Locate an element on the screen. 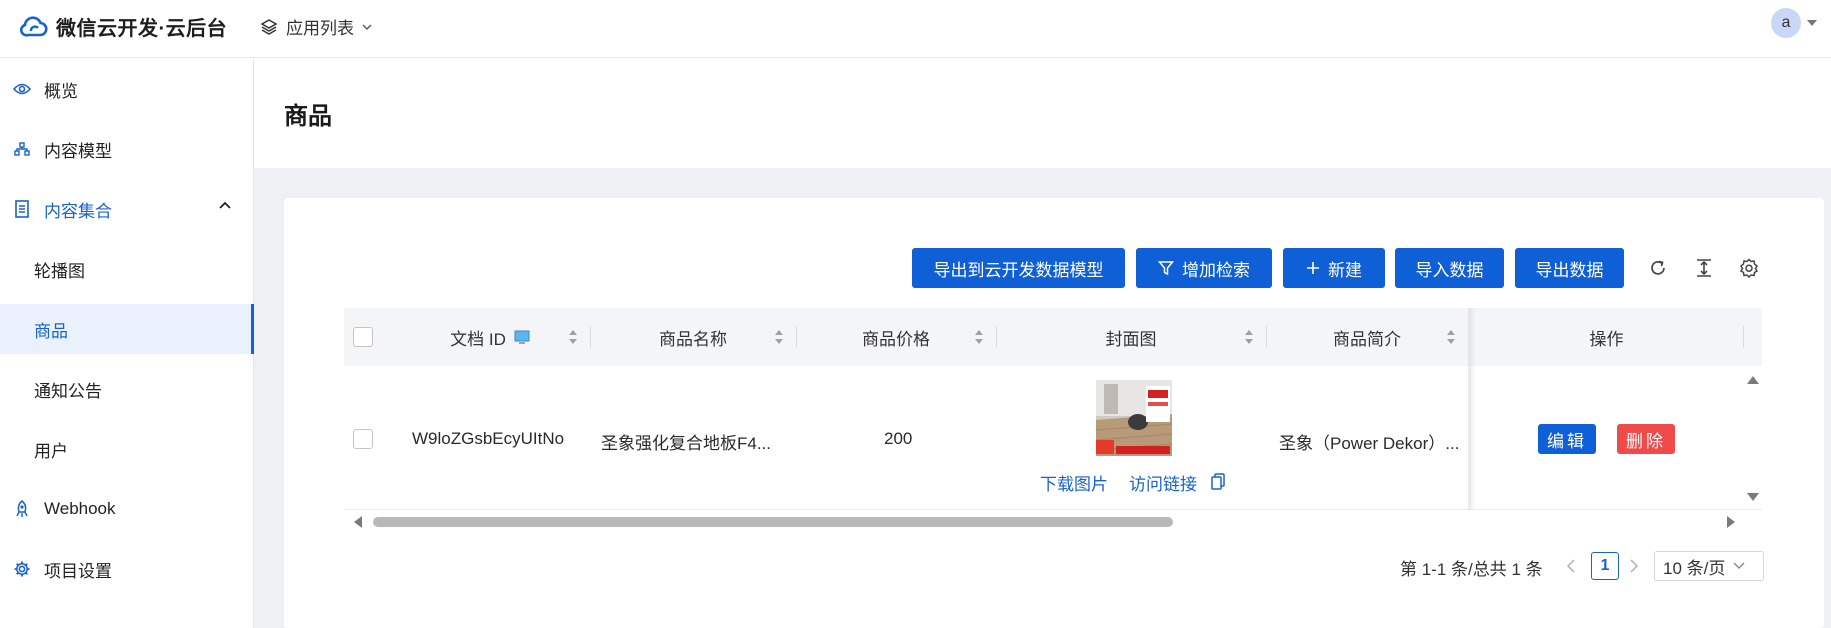 Image resolution: width=1831 pixels, height=628 pixels. column-header-label: 商品名称 is located at coordinates (693, 339).